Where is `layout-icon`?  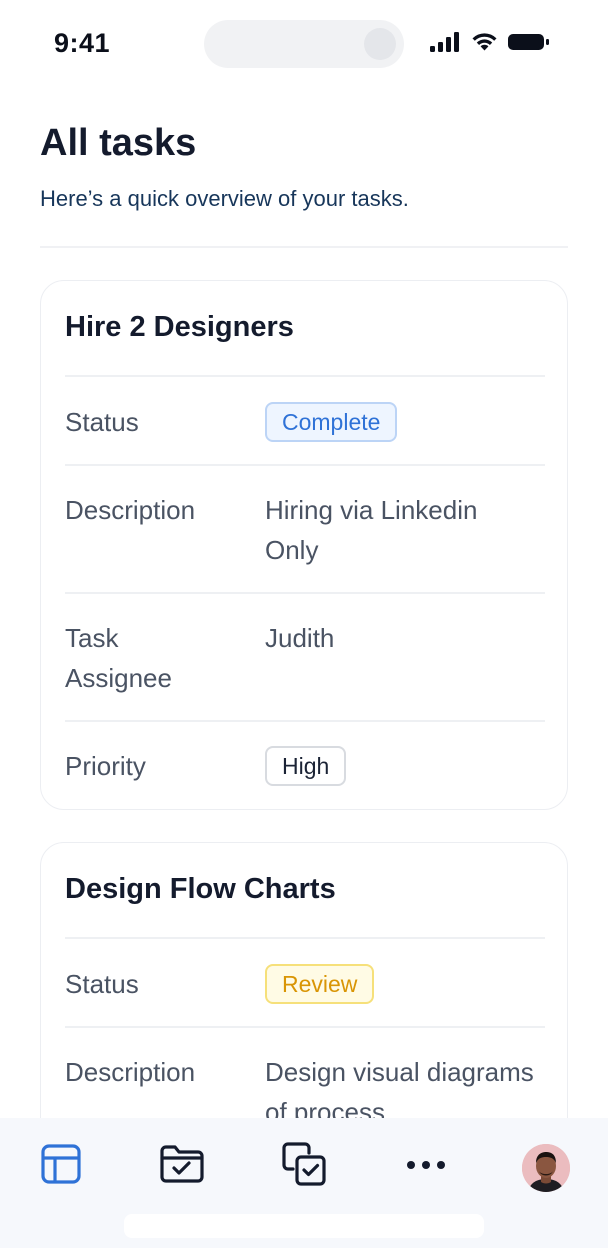 layout-icon is located at coordinates (61, 1166).